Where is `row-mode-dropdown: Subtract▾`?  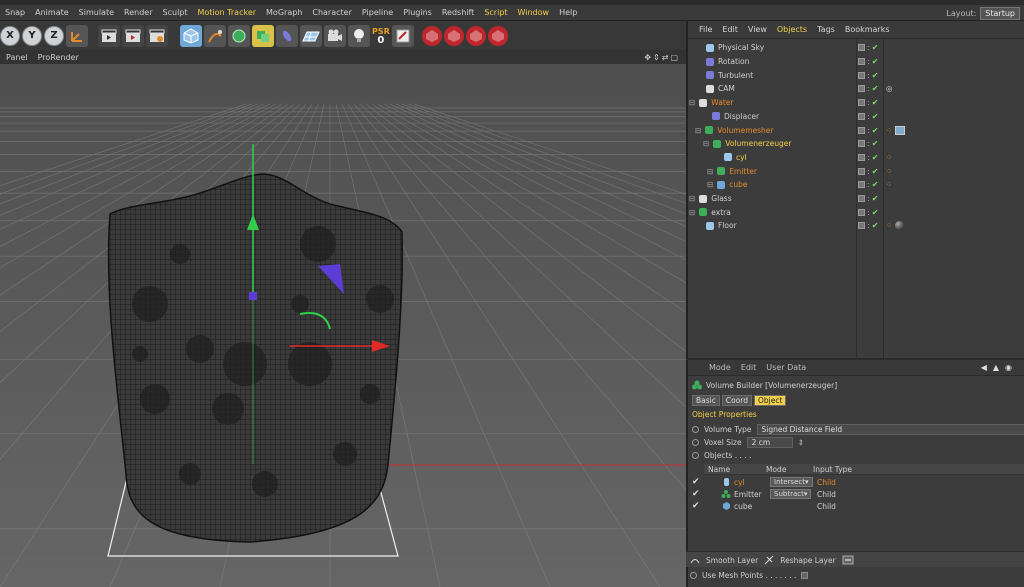 row-mode-dropdown: Subtract▾ is located at coordinates (791, 494).